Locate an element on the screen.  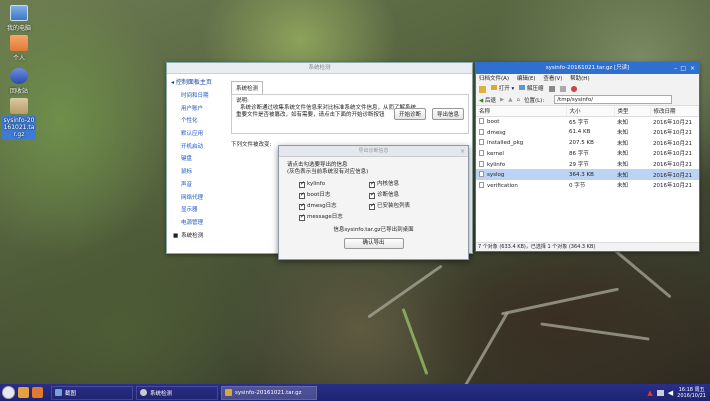
checkbox-diagnosis-info: 诊断信息 is located at coordinates (399, 195).